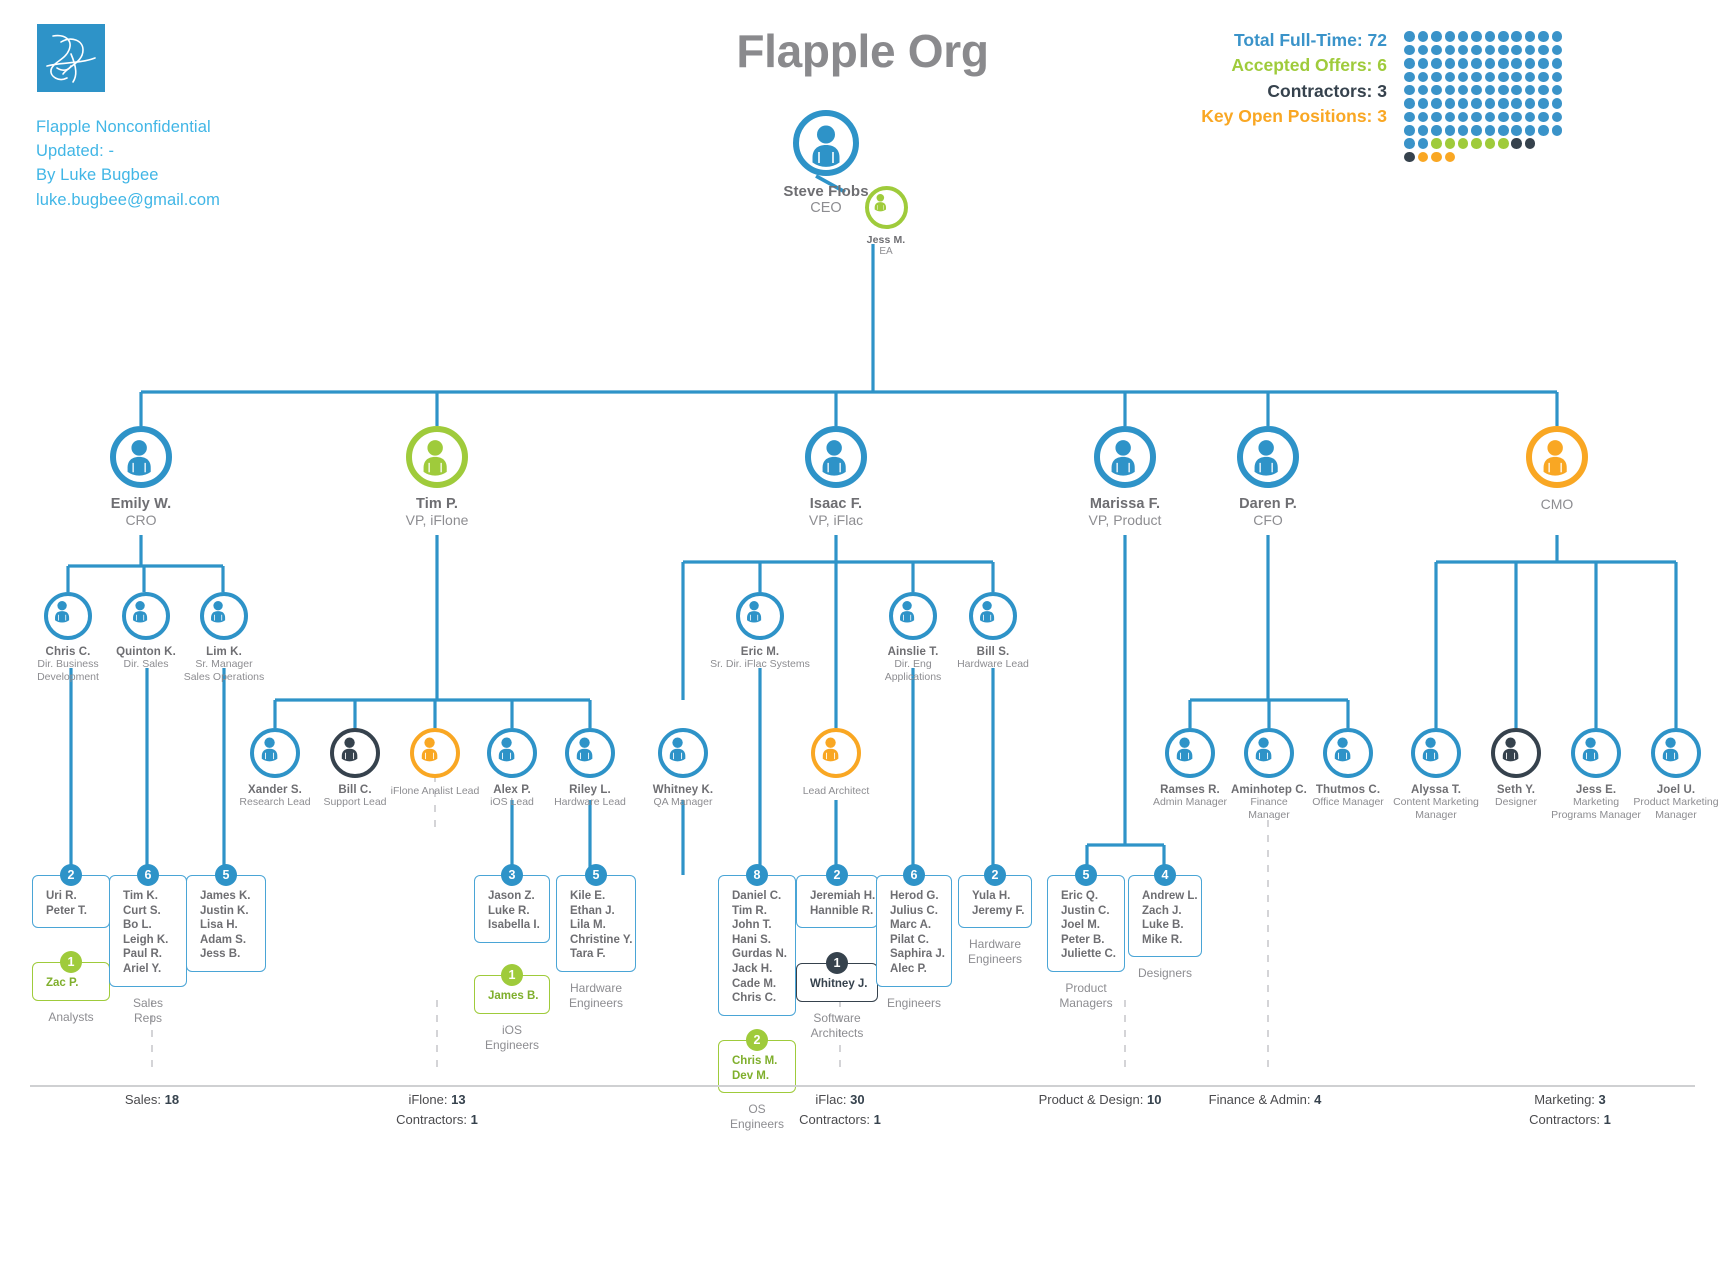 This screenshot has height=1275, width=1725. I want to click on list-box-sw-arch-contractor: 1 Whitney J. Software Architects, so click(837, 996).